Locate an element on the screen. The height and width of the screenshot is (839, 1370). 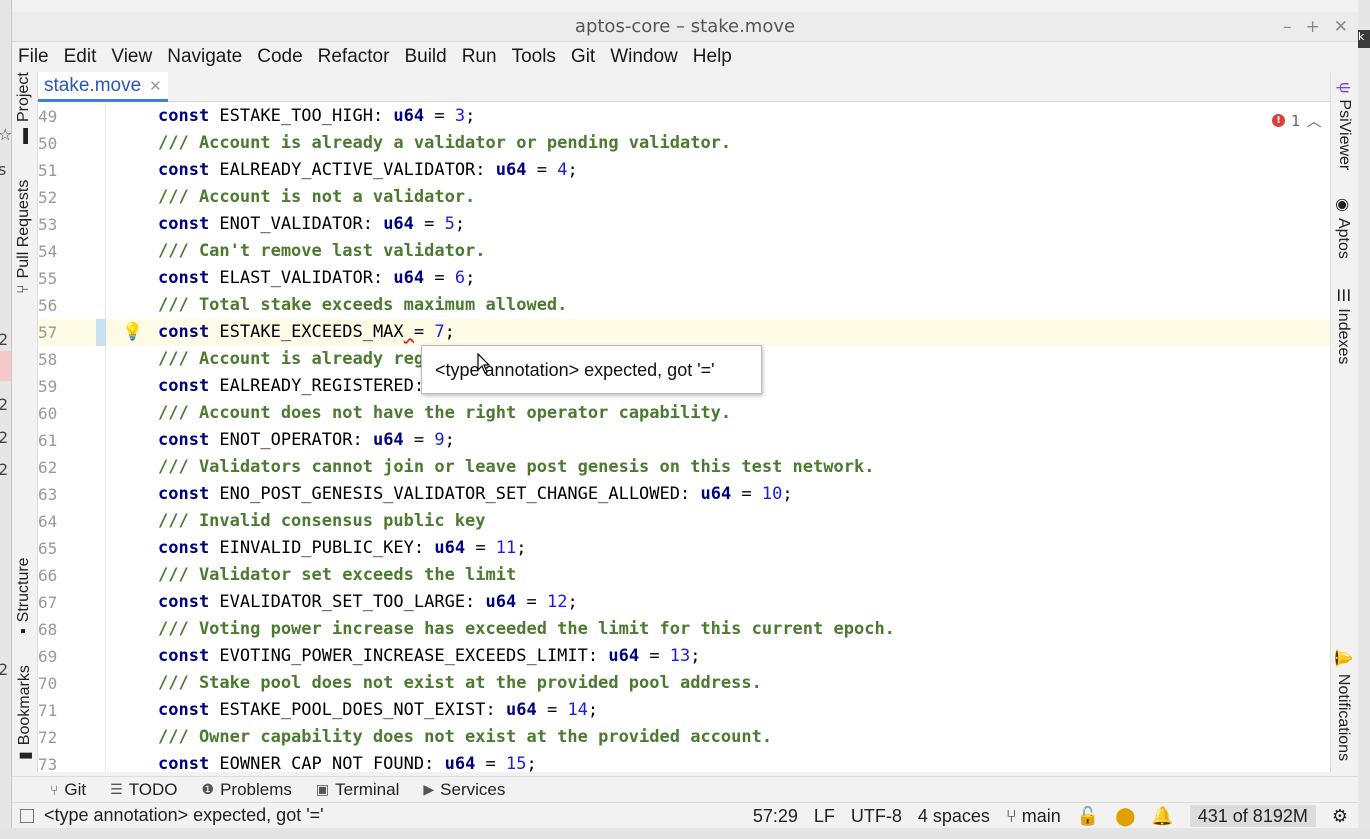
code-text: const EOWNER_CAP_NOT_FOUND: u64 = 15; is located at coordinates (347, 761).